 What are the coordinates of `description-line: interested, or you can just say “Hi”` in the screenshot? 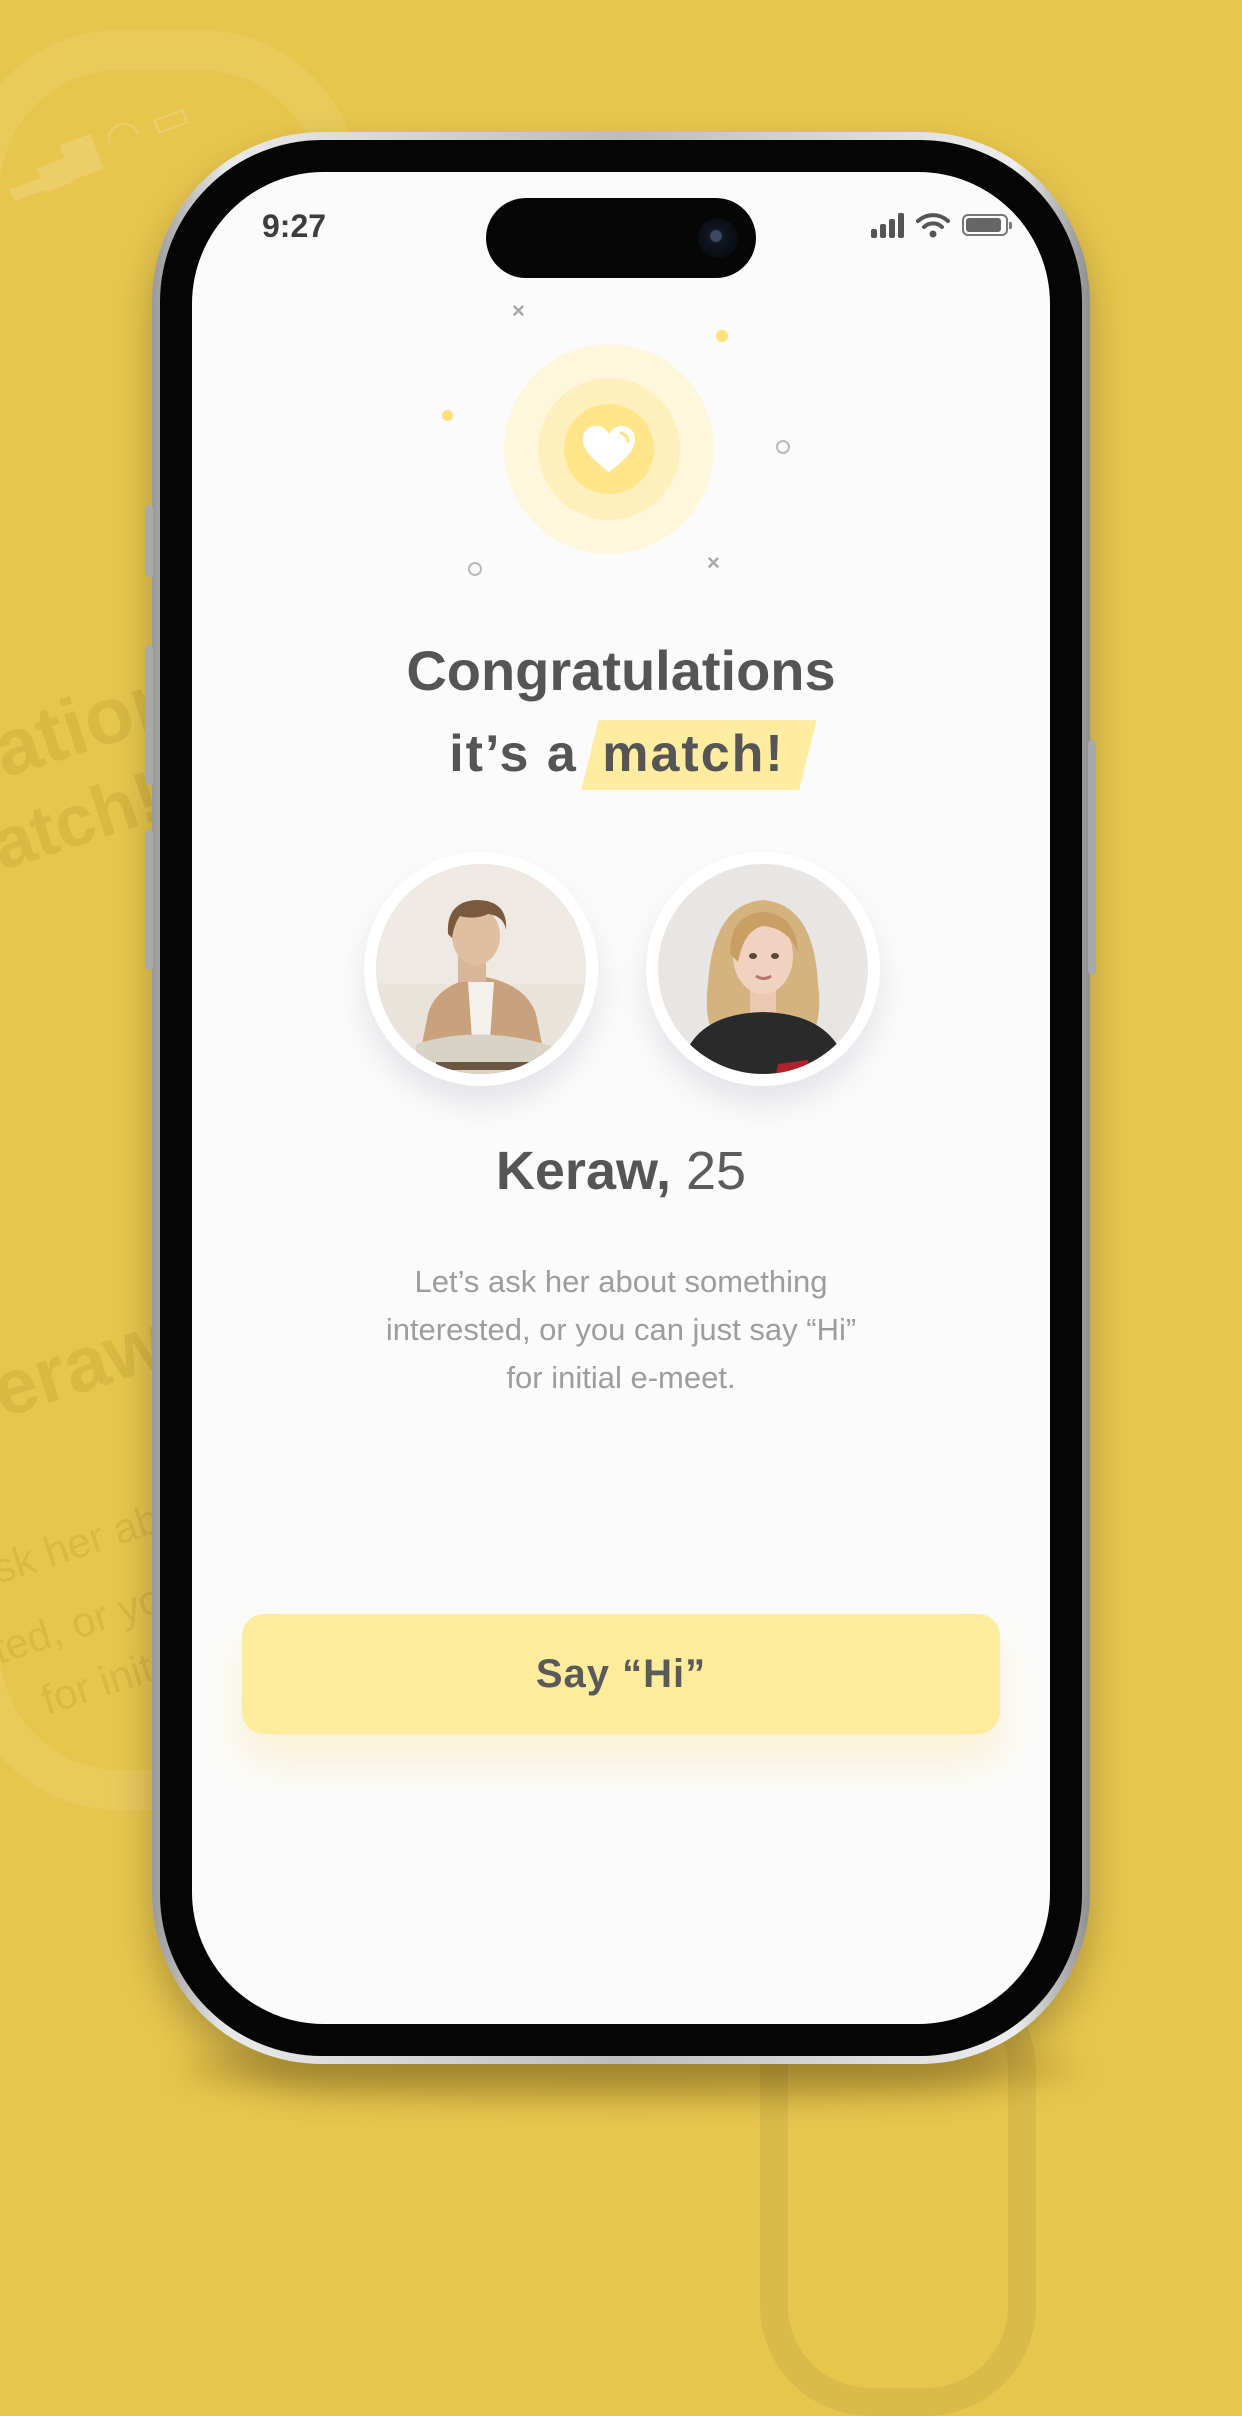 It's located at (621, 1329).